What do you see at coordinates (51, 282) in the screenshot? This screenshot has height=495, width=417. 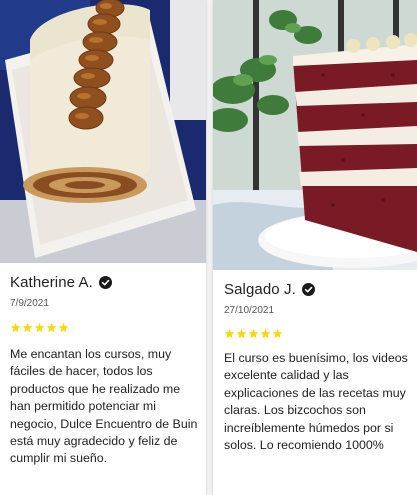 I see `reviewer-name: Katherine A.` at bounding box center [51, 282].